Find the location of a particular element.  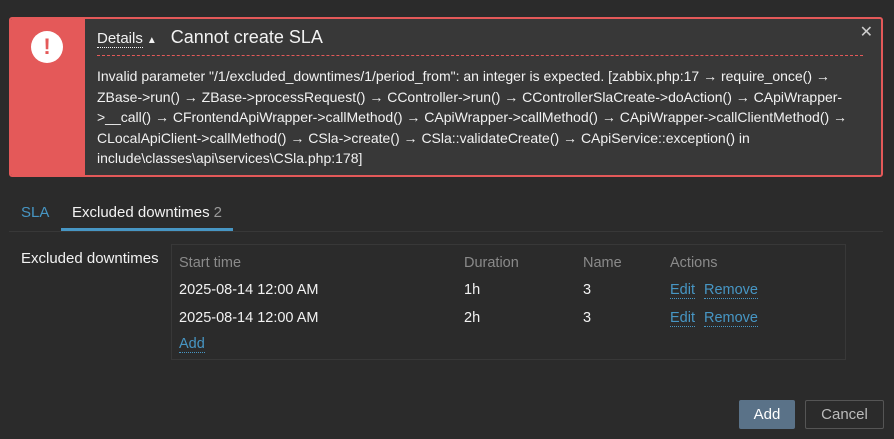

row-1-edit-link: Edit is located at coordinates (682, 290).